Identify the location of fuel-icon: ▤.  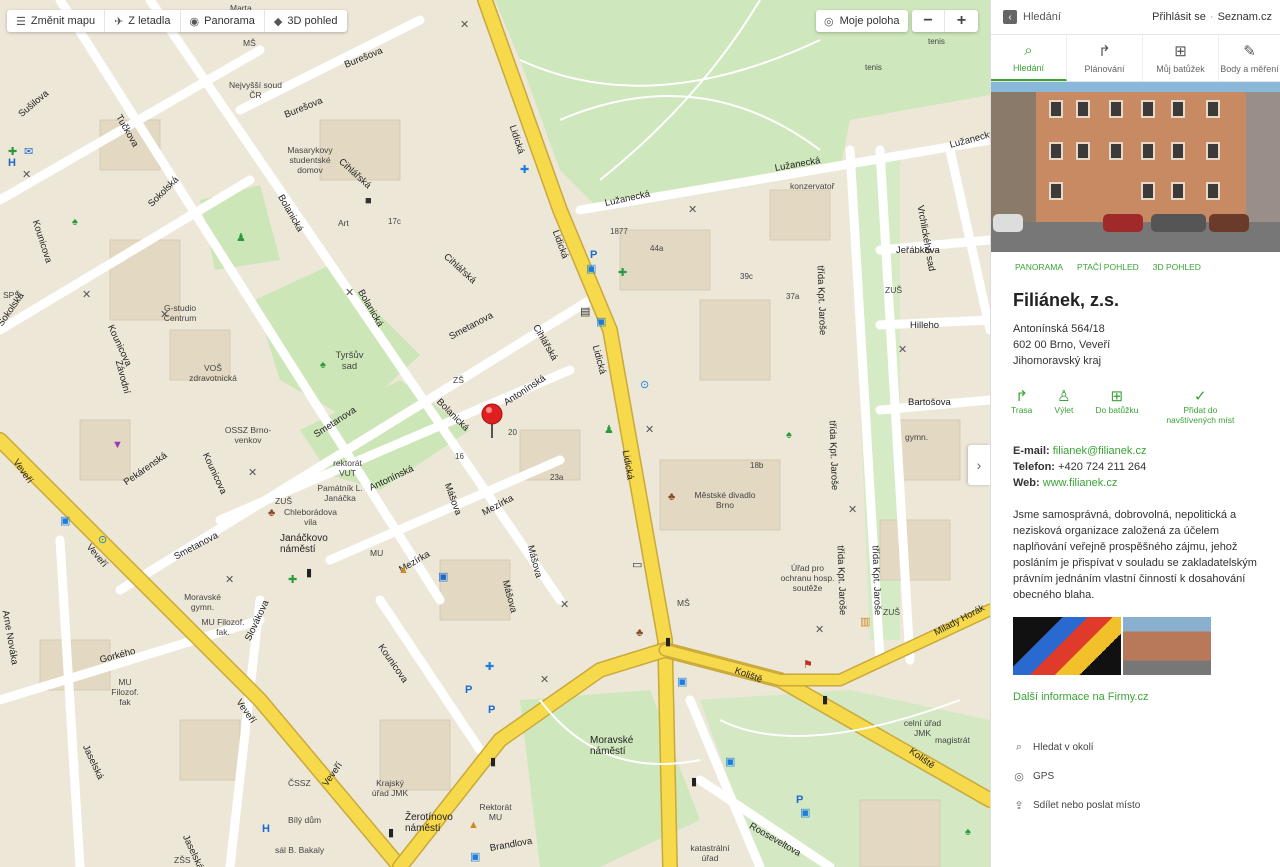
(585, 312).